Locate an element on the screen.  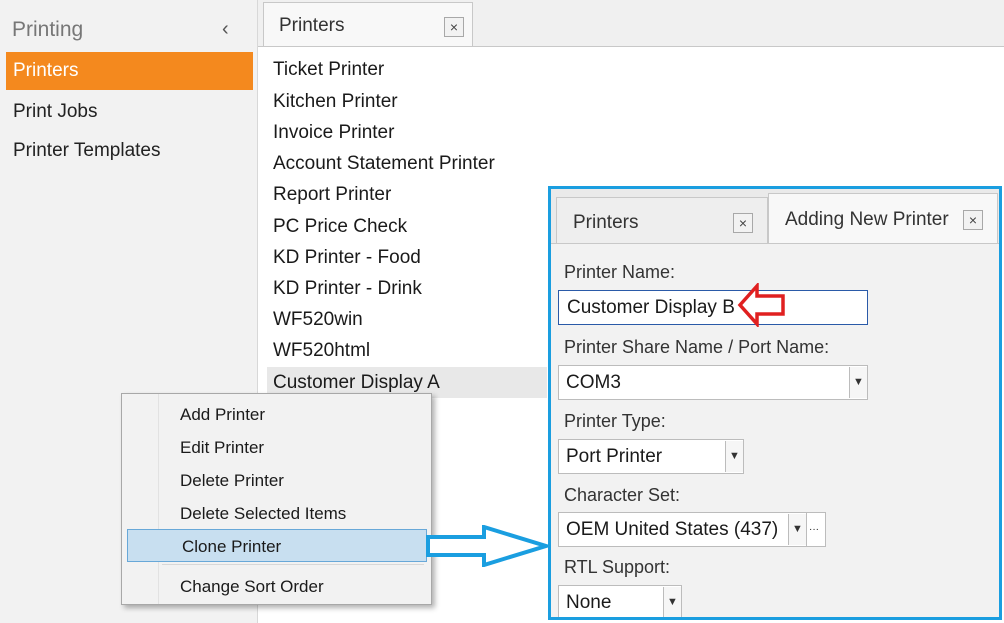
list-item: KD Printer - Food is located at coordinates (407, 257).